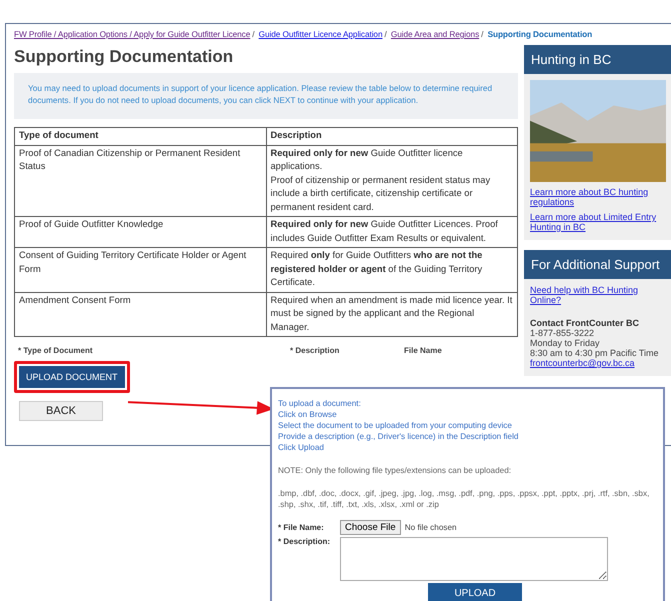  I want to click on instruction-text: Click Upload, so click(301, 447).